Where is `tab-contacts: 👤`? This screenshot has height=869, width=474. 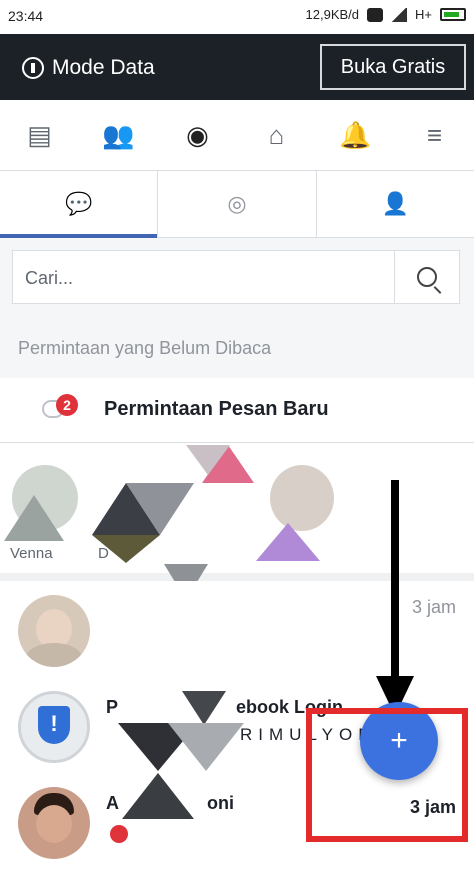
tab-contacts: 👤 is located at coordinates (395, 204).